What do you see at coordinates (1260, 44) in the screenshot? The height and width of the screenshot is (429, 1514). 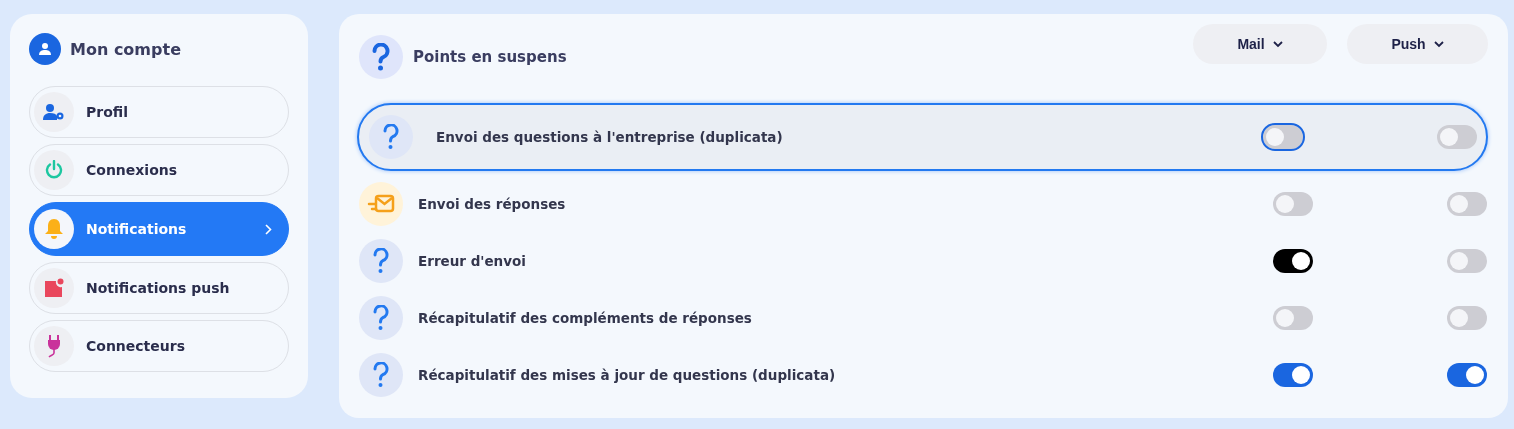 I see `channel-dropdown: Mail` at bounding box center [1260, 44].